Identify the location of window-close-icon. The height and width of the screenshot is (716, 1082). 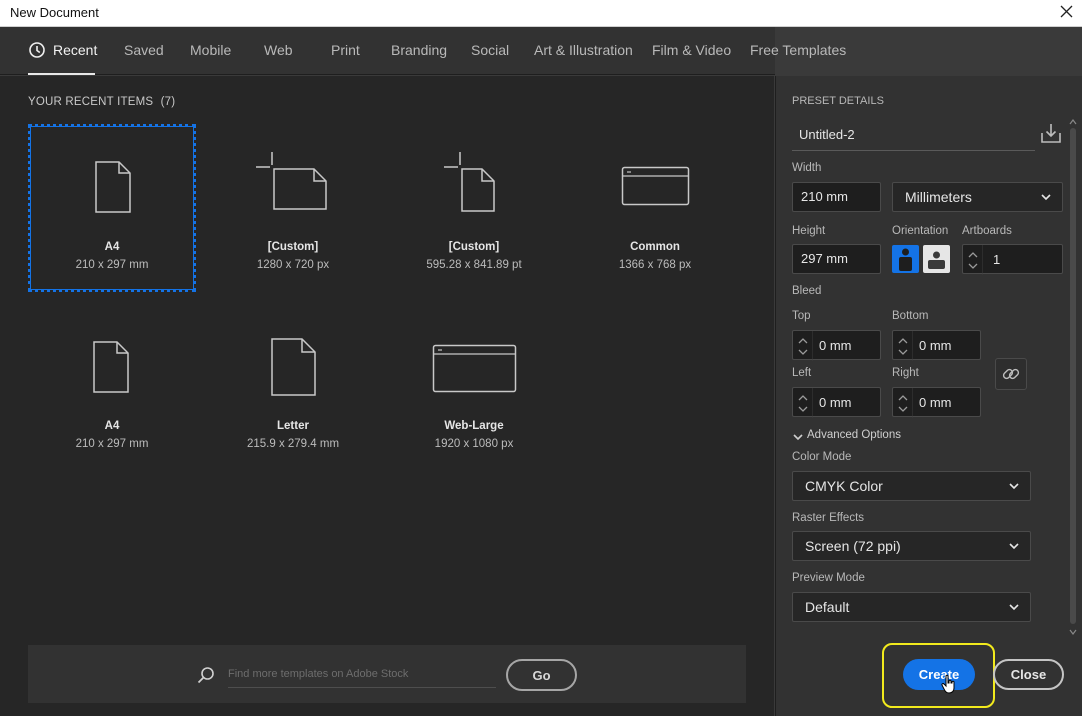
(1066, 12).